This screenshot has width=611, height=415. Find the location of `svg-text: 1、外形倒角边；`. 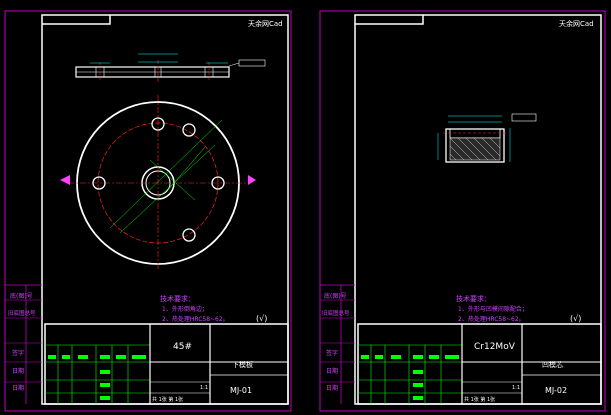

svg-text: 1、外形倒角边； is located at coordinates (185, 309).